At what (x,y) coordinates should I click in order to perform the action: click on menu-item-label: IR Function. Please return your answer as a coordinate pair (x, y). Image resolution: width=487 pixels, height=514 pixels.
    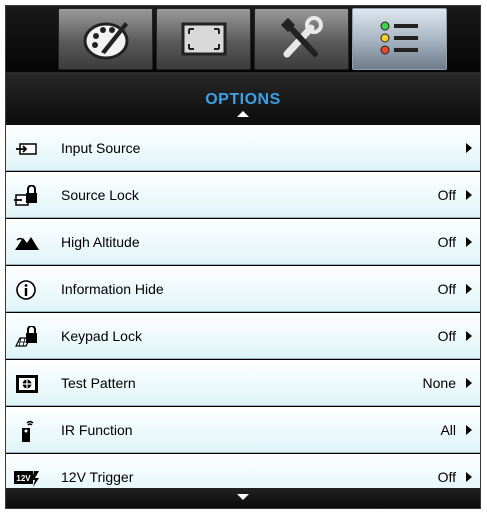
    Looking at the image, I should click on (97, 430).